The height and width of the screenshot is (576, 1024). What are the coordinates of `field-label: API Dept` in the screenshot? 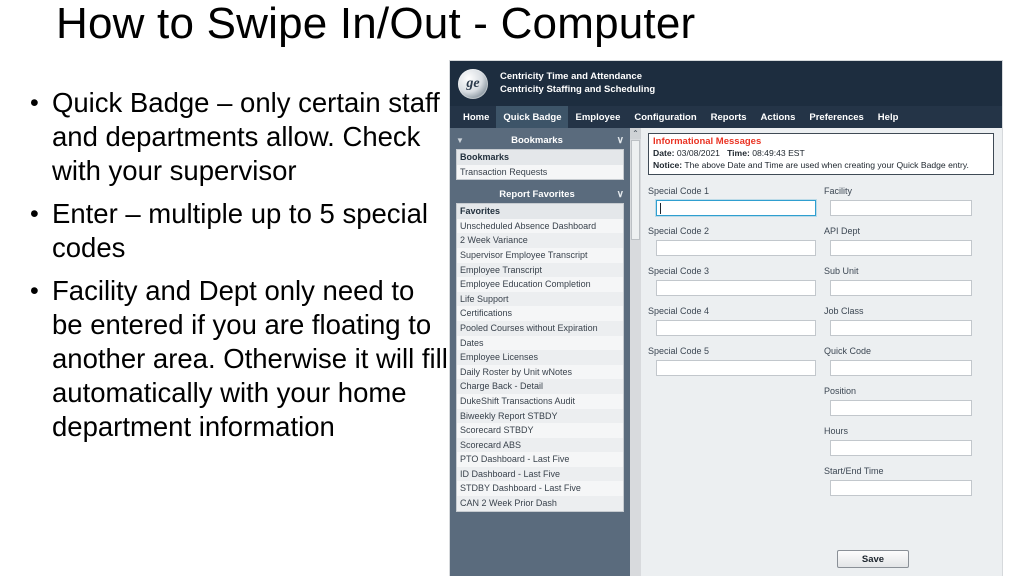 It's located at (842, 231).